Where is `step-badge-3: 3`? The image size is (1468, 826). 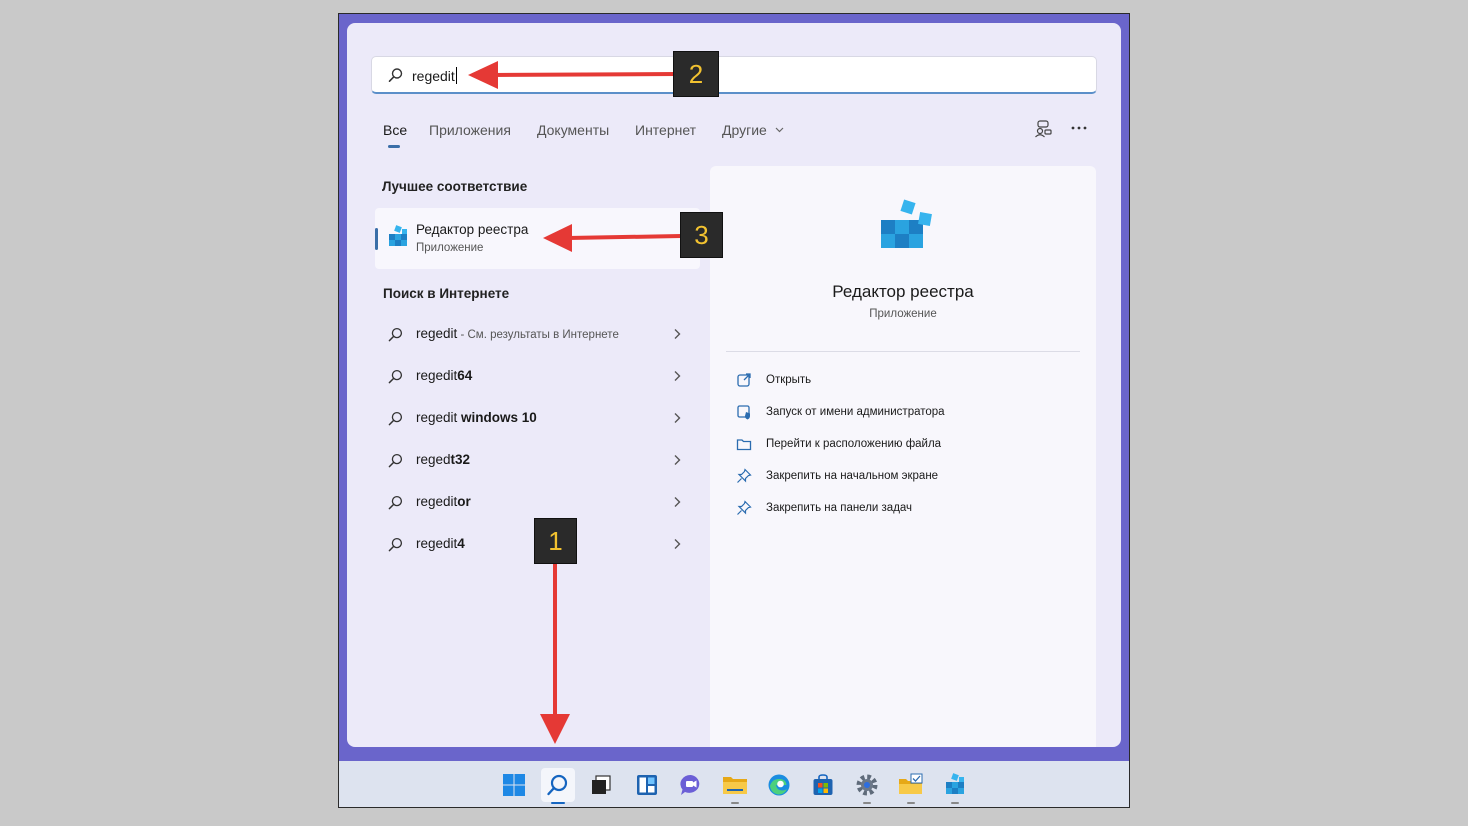
step-badge-3: 3 is located at coordinates (701, 235).